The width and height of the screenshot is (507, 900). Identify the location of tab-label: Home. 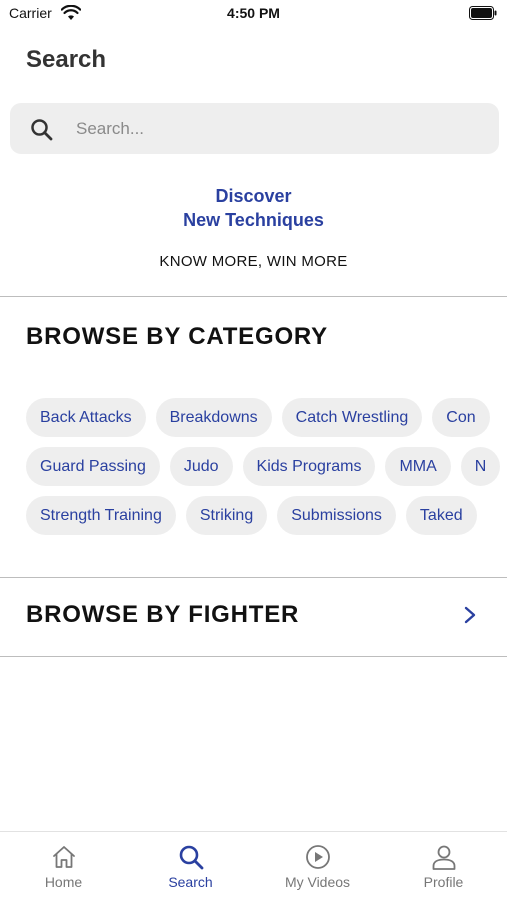
(63, 882).